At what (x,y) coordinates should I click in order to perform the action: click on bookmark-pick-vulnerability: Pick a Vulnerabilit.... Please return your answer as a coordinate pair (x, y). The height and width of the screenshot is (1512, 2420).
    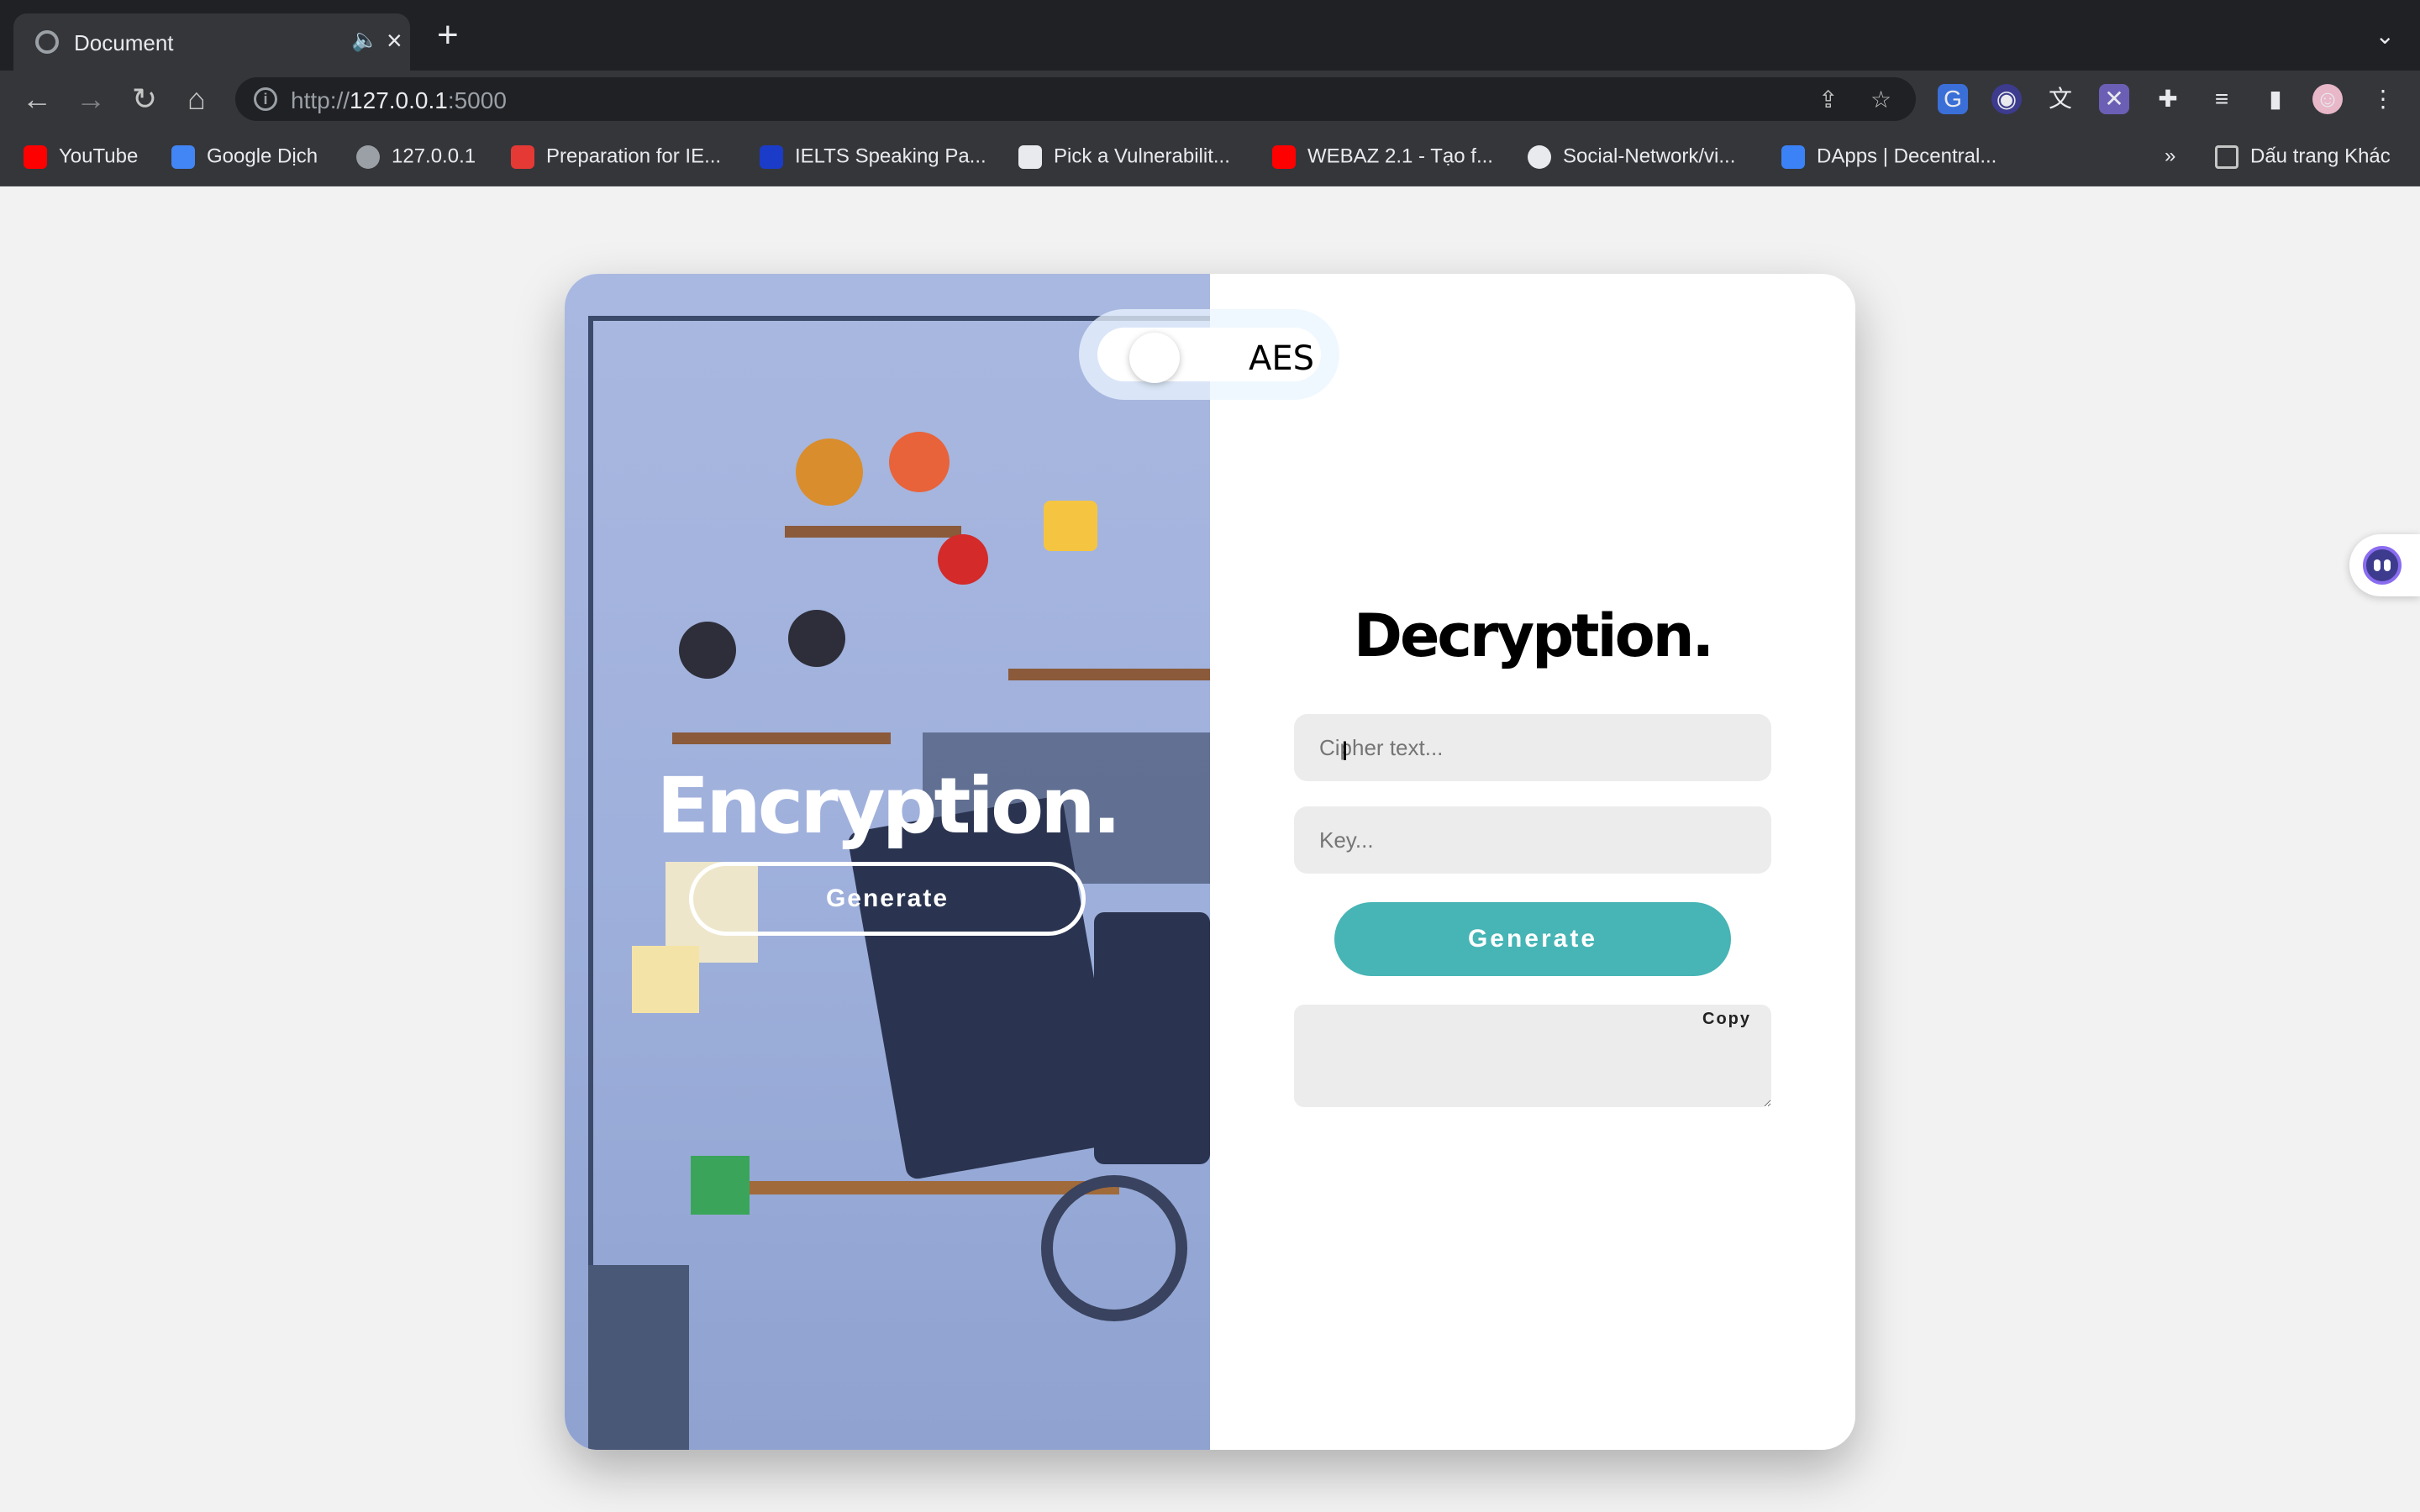
    Looking at the image, I should click on (1124, 157).